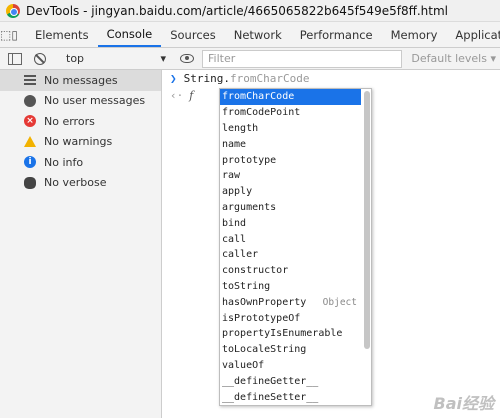  What do you see at coordinates (64, 162) in the screenshot?
I see `sidebar-item-label: No info` at bounding box center [64, 162].